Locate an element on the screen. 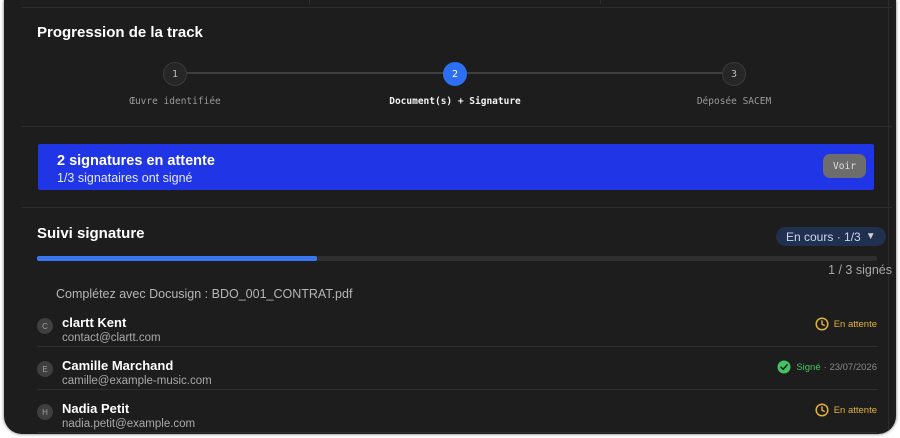  panel-border is located at coordinates (888, 217).